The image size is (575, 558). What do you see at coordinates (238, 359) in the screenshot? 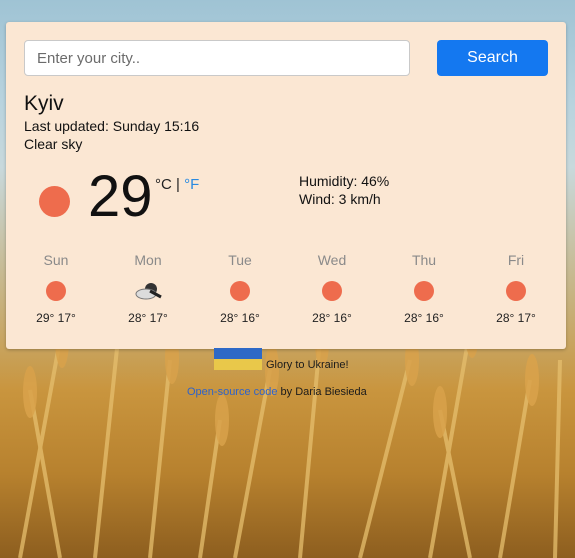
I see `ukraine-flag-icon` at bounding box center [238, 359].